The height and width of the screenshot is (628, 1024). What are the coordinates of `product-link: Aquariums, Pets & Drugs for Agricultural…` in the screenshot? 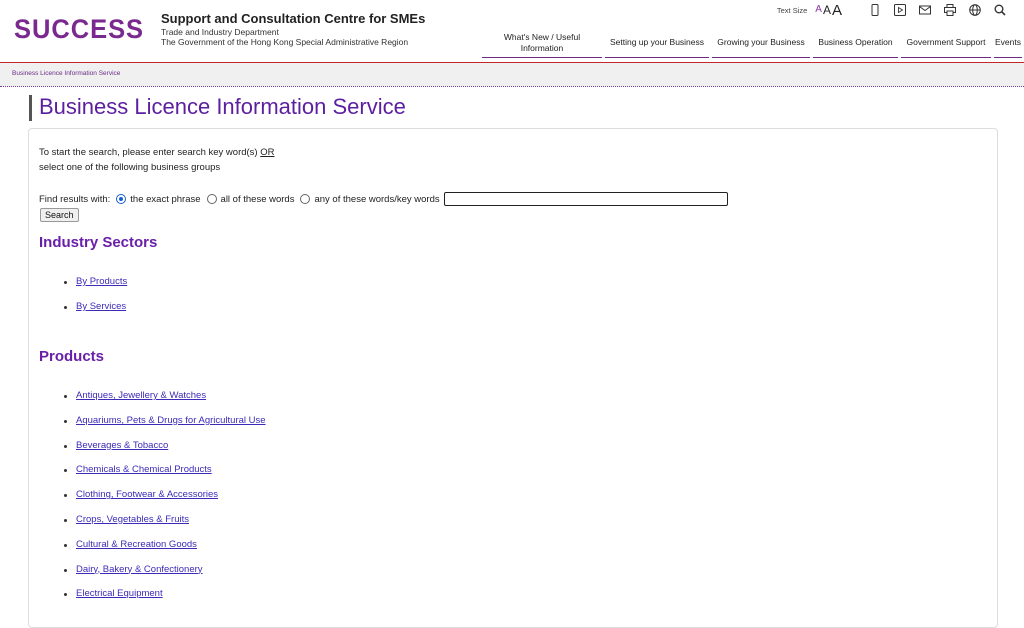 It's located at (171, 420).